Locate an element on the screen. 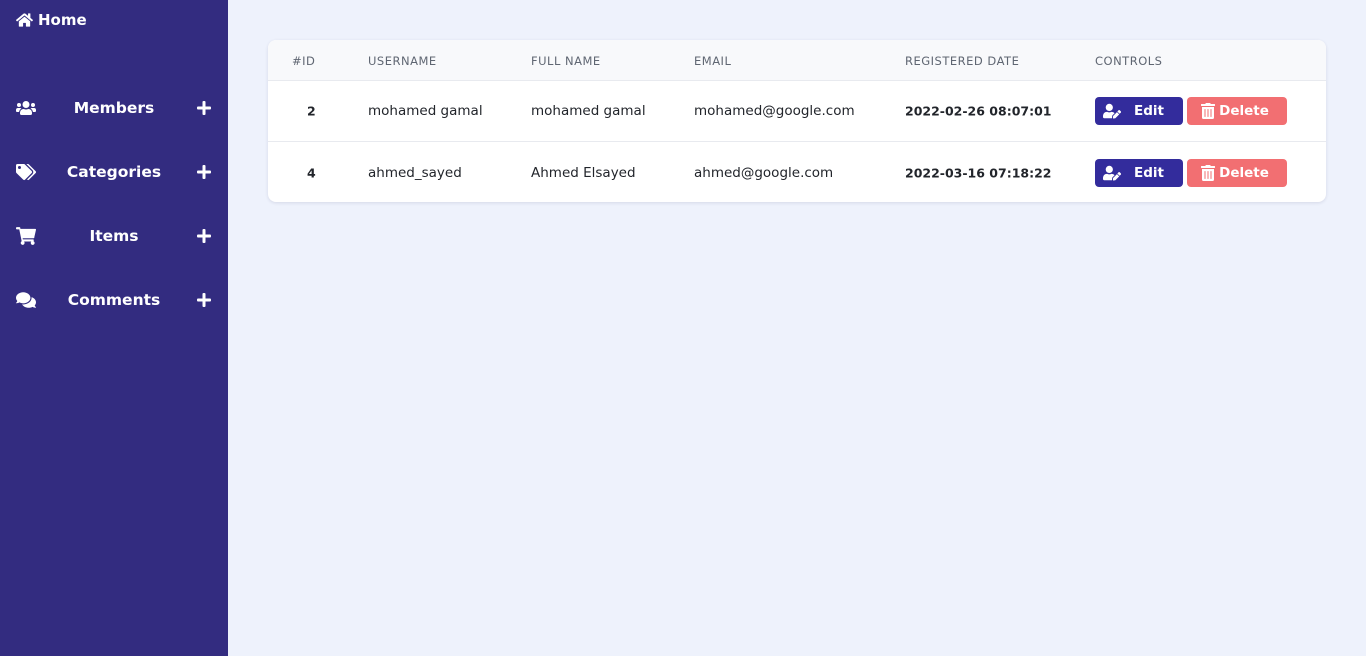  sidebar-item-comments: Comments is located at coordinates (114, 300).